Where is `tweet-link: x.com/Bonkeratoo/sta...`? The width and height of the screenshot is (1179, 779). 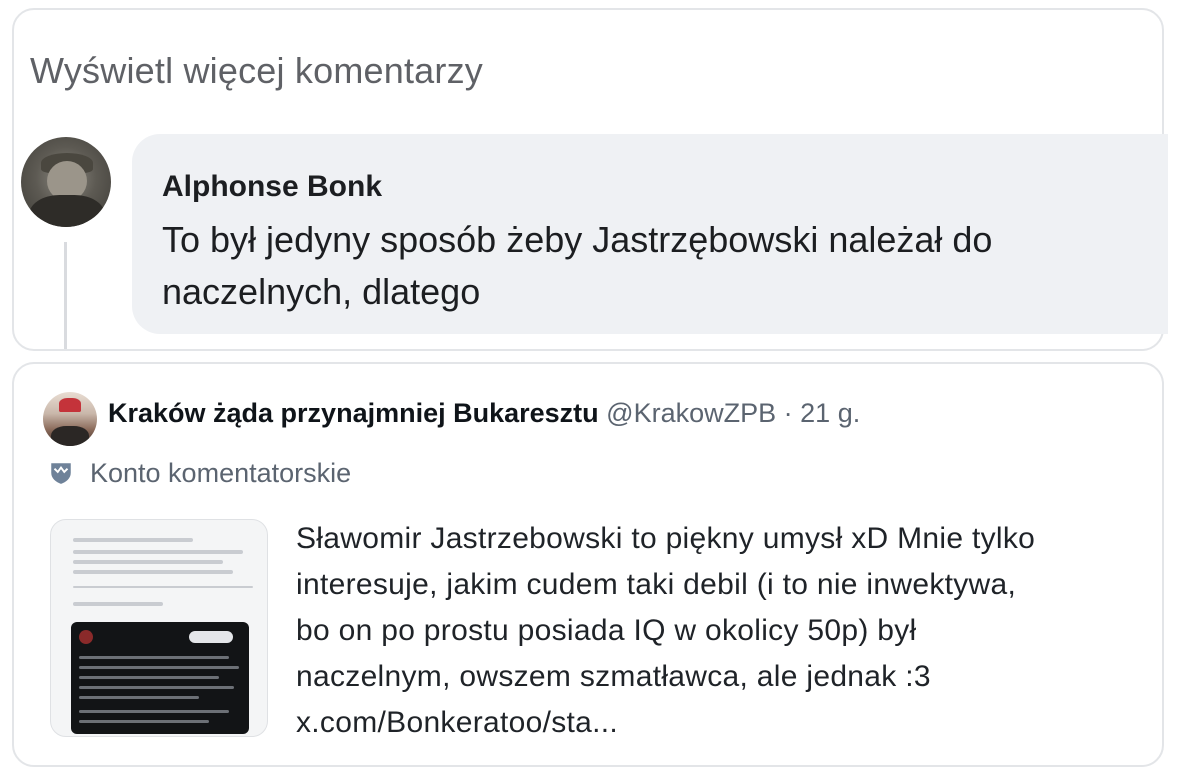
tweet-link: x.com/Bonkeratoo/sta... is located at coordinates (726, 723).